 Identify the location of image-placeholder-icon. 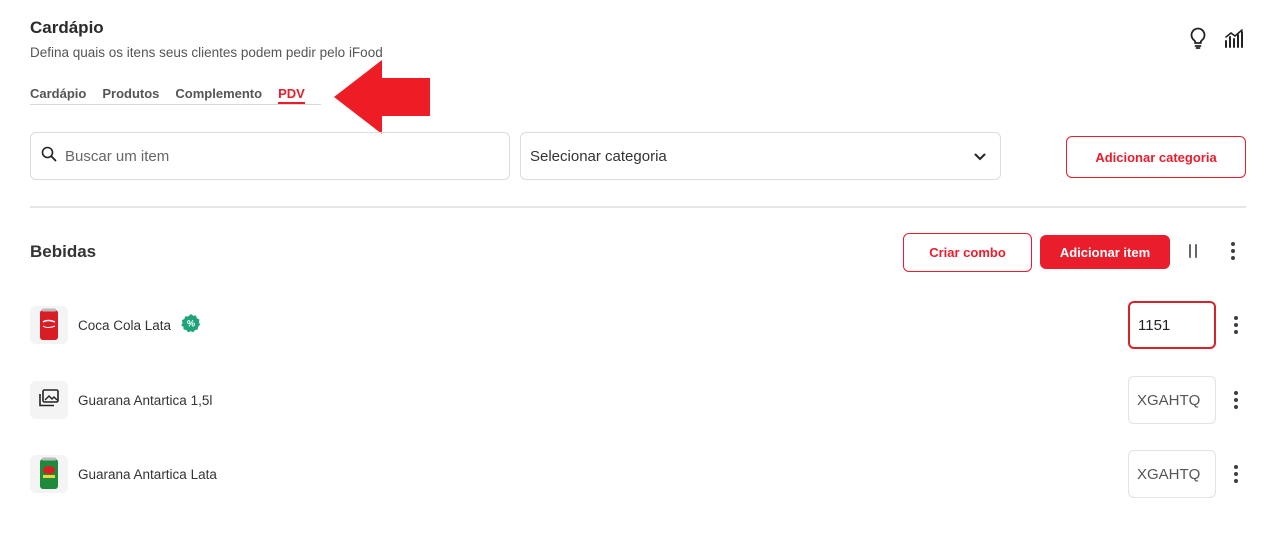
(49, 400).